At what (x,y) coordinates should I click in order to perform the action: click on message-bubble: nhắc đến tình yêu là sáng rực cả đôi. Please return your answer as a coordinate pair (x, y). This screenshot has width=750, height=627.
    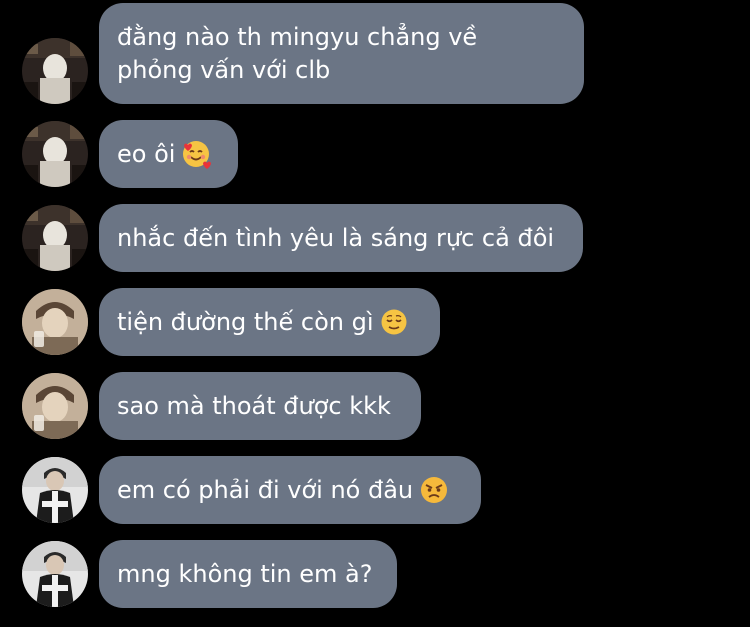
    Looking at the image, I should click on (341, 238).